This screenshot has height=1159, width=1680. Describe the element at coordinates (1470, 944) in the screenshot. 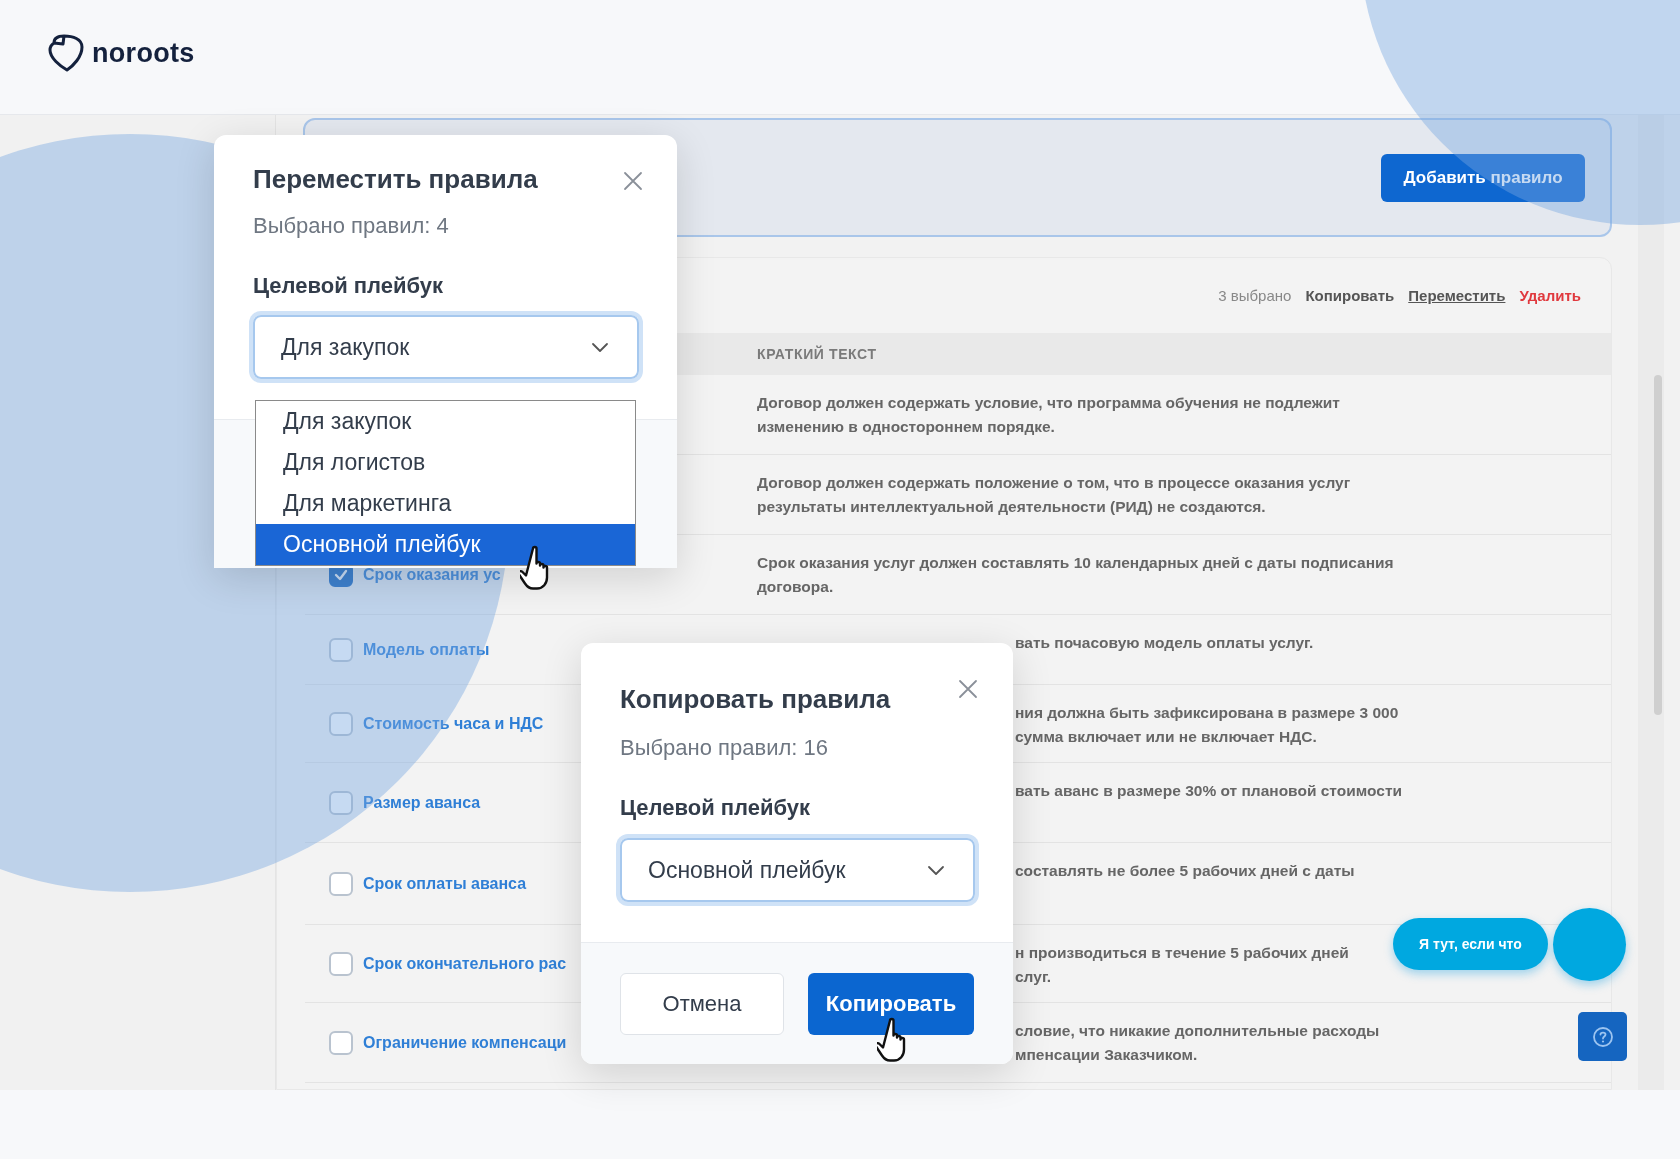

I see `chat-bubble: Я тут, если что` at that location.